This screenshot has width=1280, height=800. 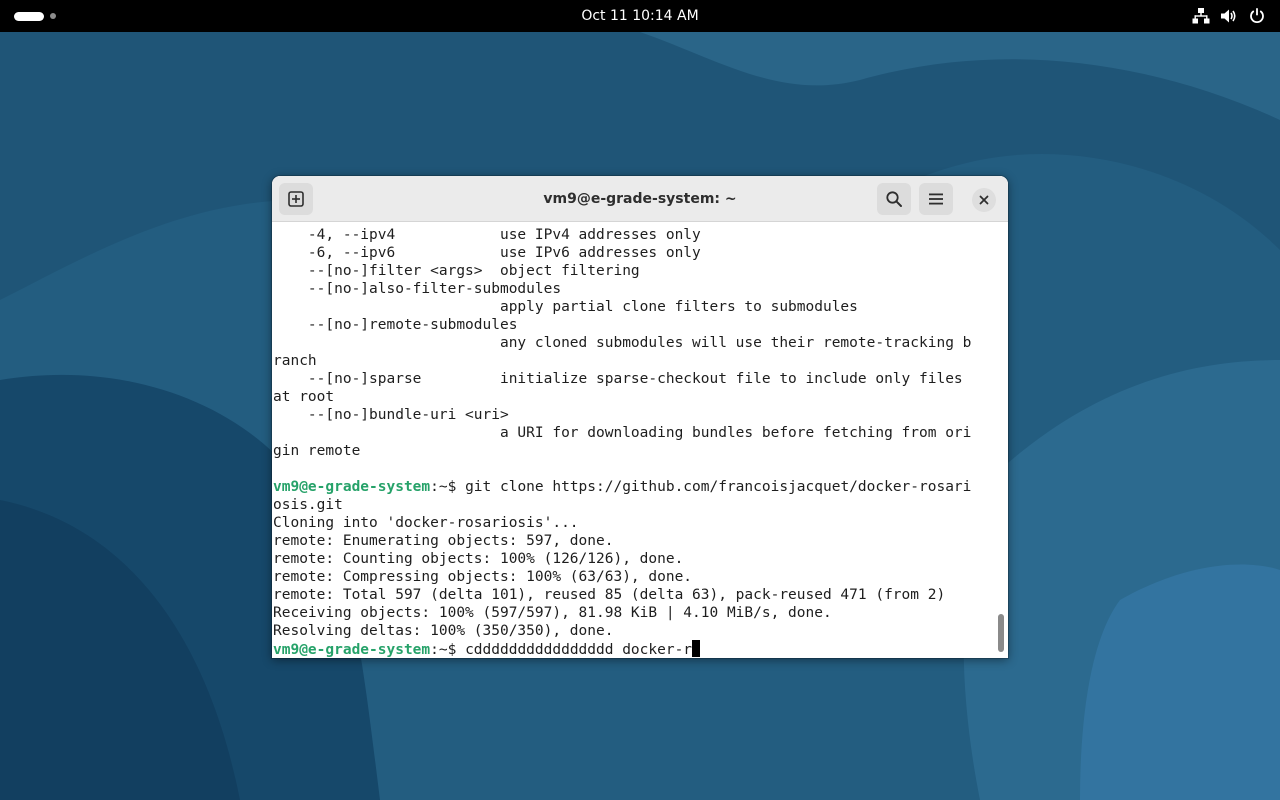 What do you see at coordinates (29, 16) in the screenshot?
I see `active-workspace-indicator` at bounding box center [29, 16].